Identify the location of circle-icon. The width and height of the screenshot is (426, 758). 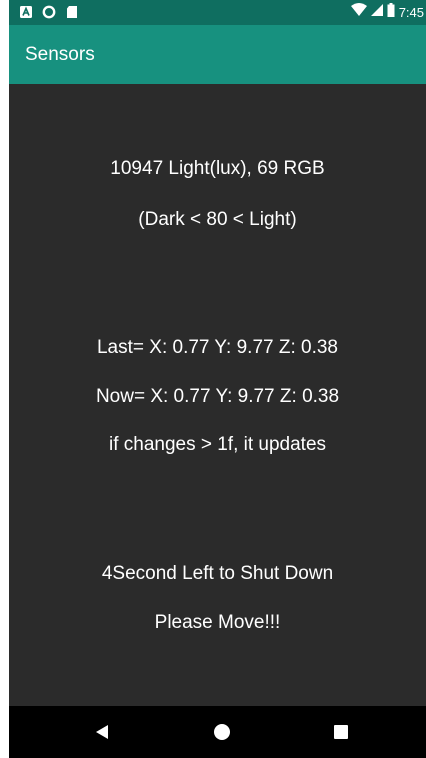
(49, 12).